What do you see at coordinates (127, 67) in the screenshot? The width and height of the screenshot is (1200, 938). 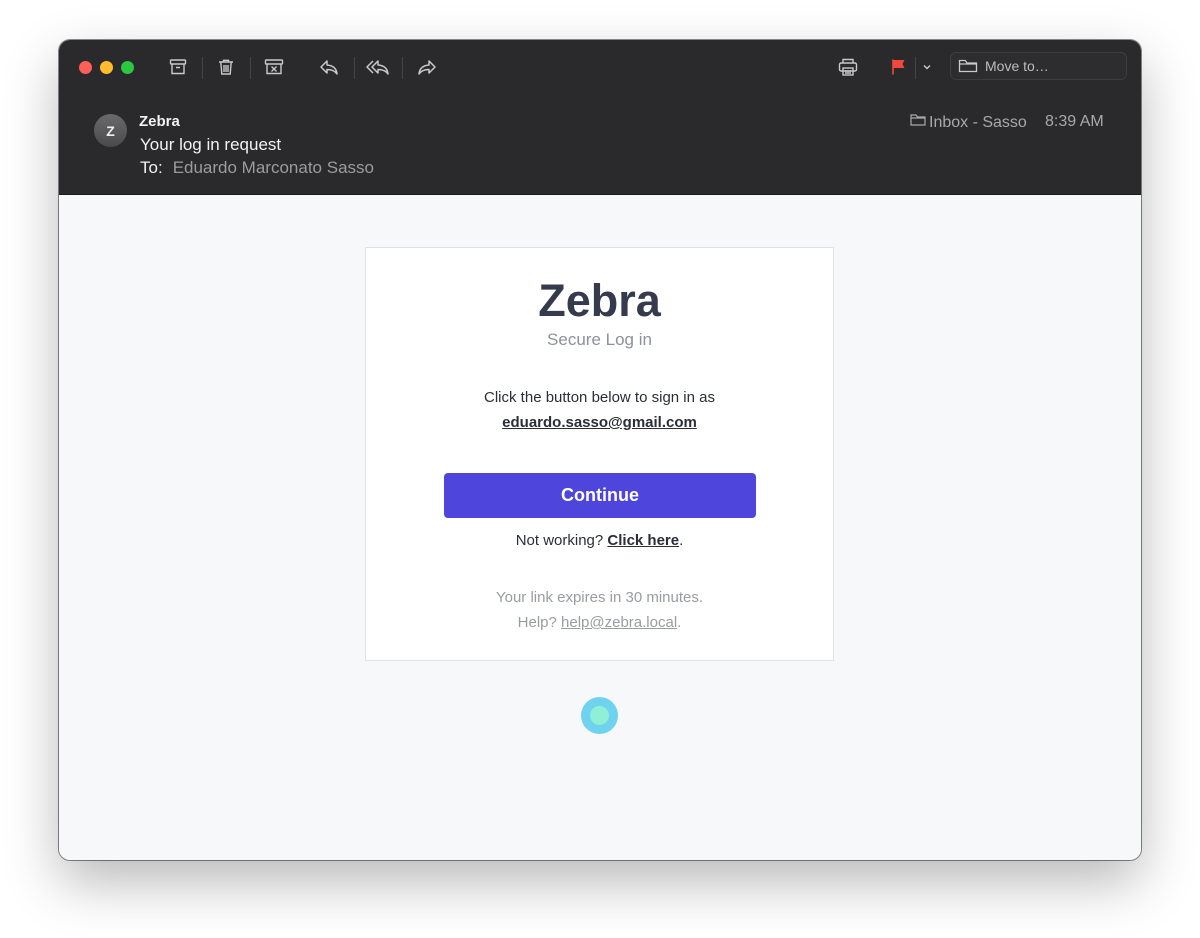 I see `zoom-window-button` at bounding box center [127, 67].